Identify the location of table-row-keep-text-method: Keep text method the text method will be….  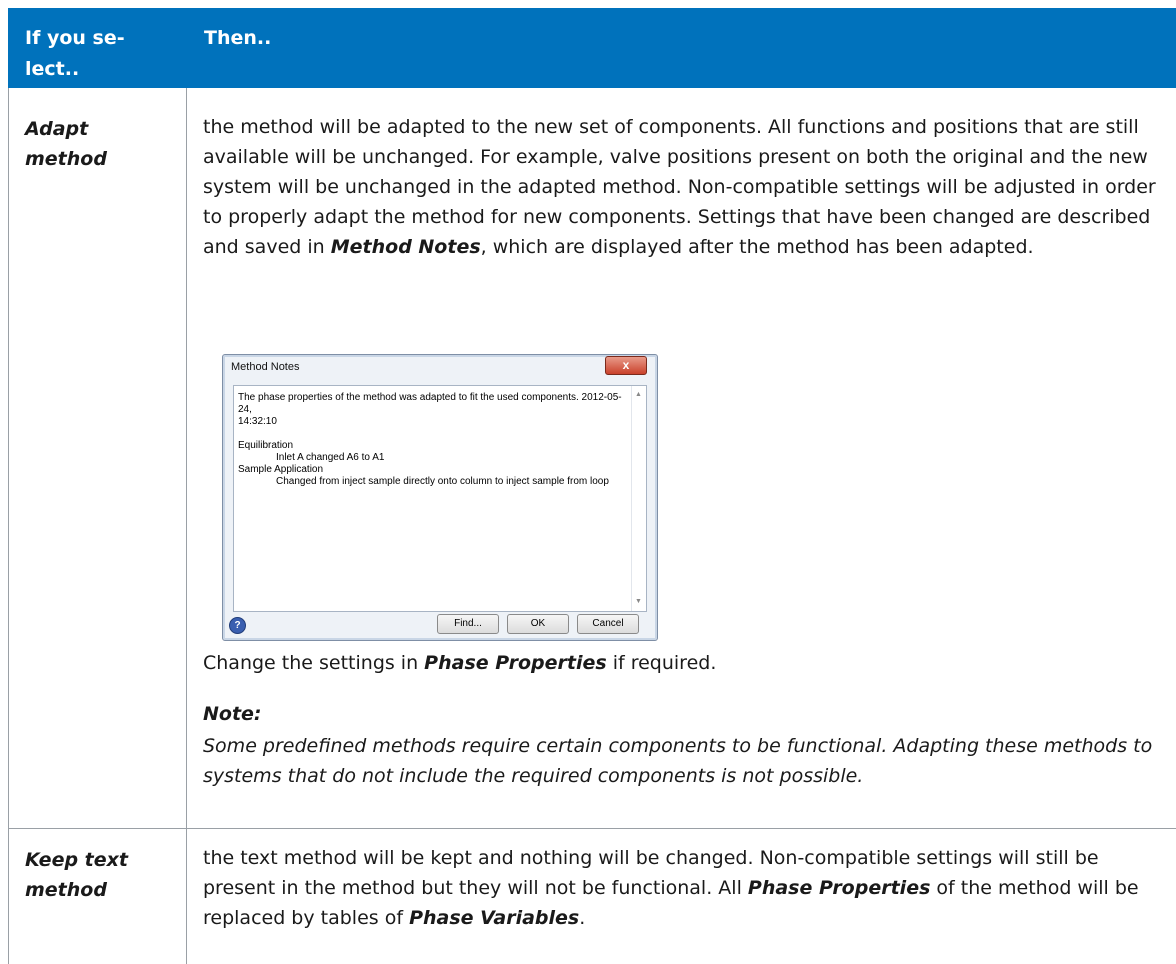
(592, 894).